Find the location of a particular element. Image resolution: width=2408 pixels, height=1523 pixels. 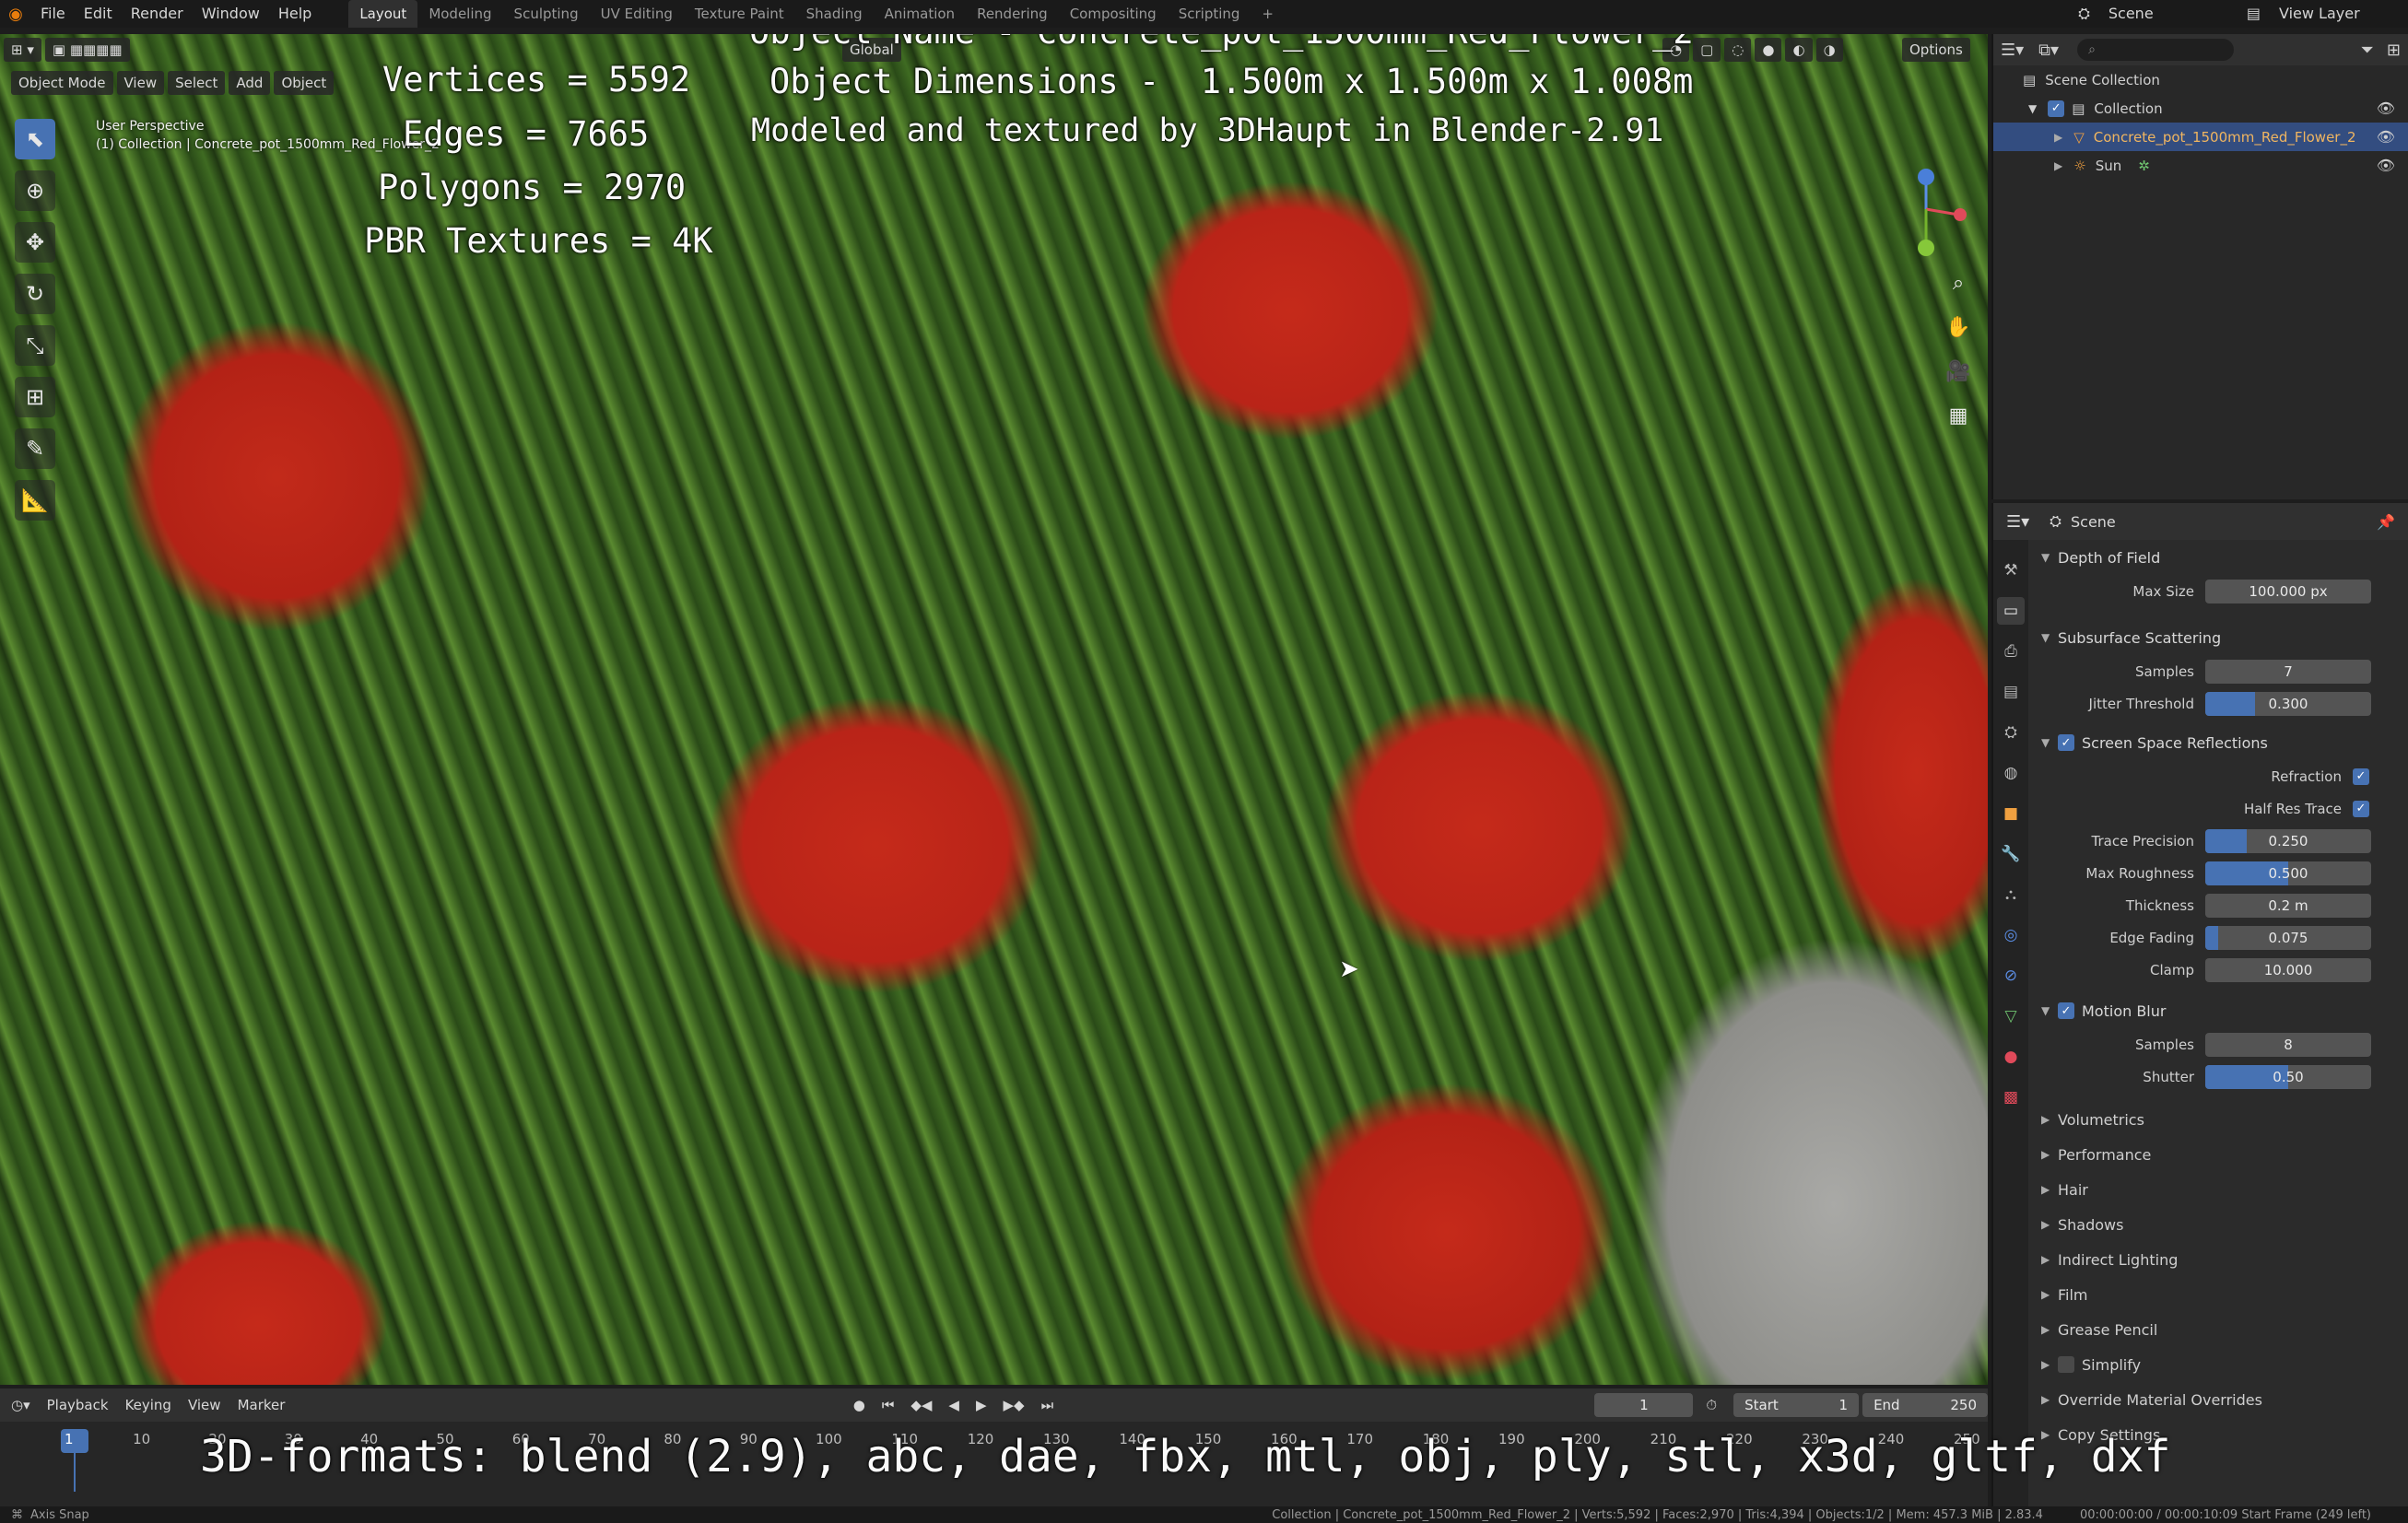

view-layer-icon: ▤ is located at coordinates (2254, 14).